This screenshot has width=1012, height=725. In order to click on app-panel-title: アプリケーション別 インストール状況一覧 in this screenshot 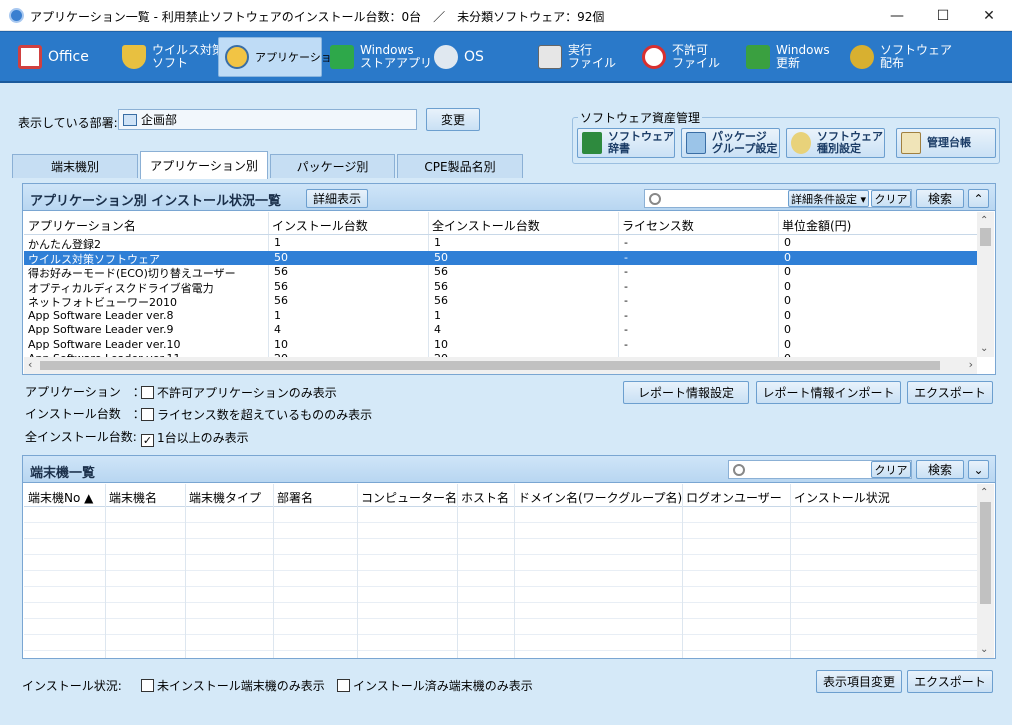, I will do `click(156, 201)`.